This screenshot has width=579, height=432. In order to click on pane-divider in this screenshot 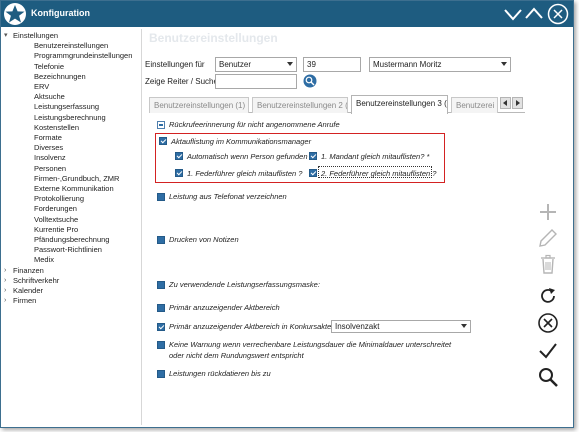, I will do `click(141, 227)`.